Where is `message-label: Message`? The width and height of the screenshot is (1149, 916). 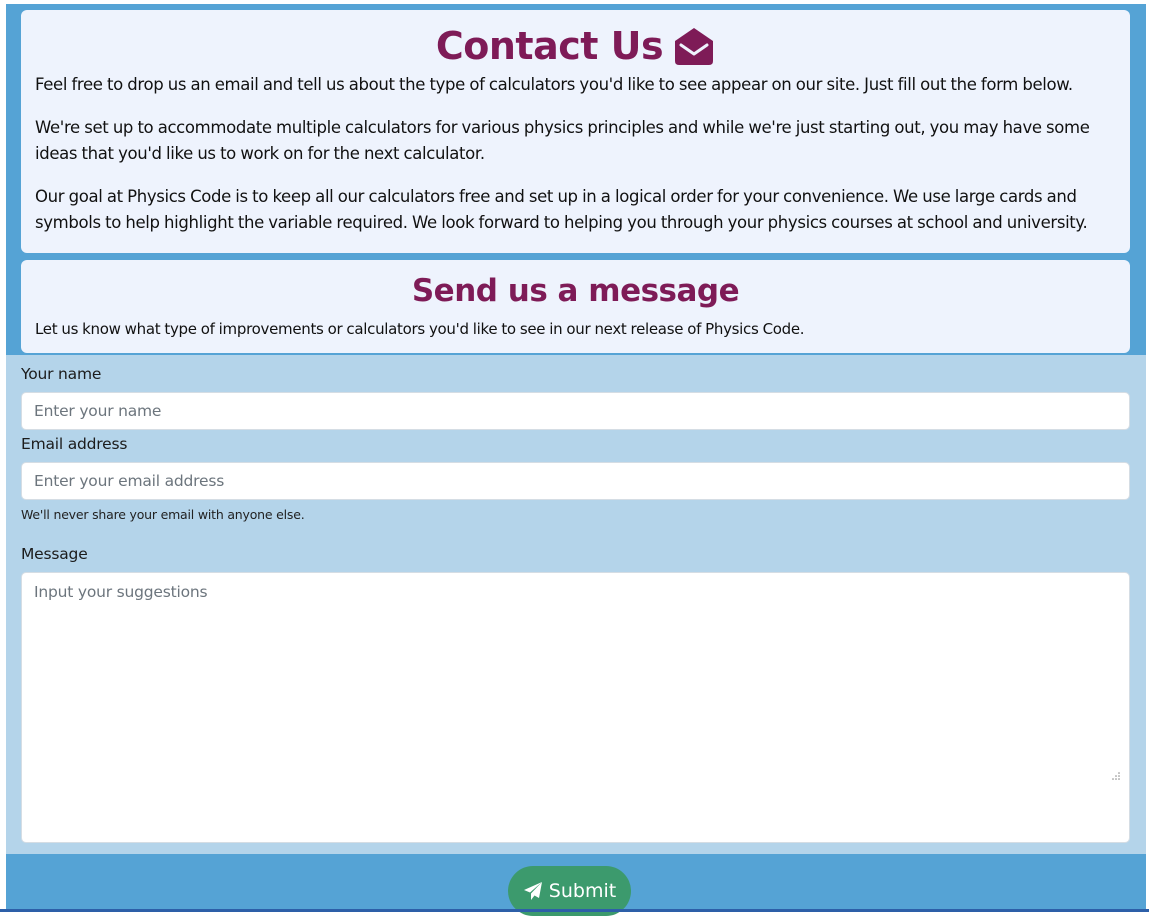
message-label: Message is located at coordinates (54, 554).